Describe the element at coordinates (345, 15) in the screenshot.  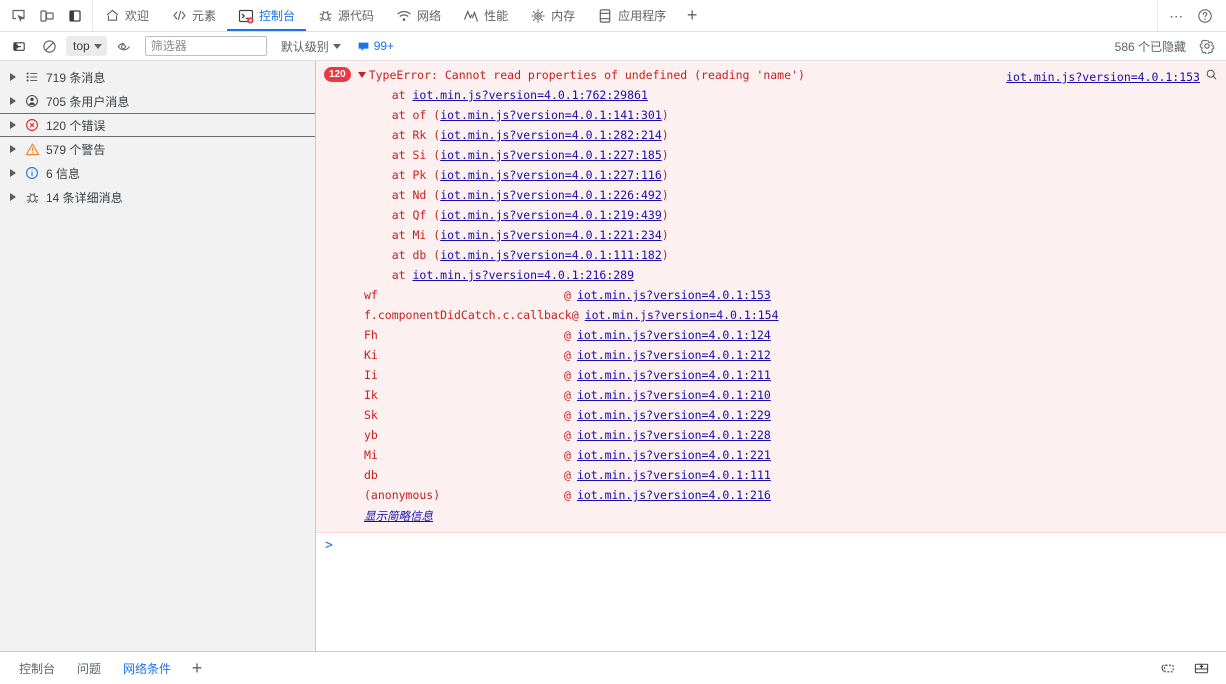
I see `tab-sources: 源代码` at that location.